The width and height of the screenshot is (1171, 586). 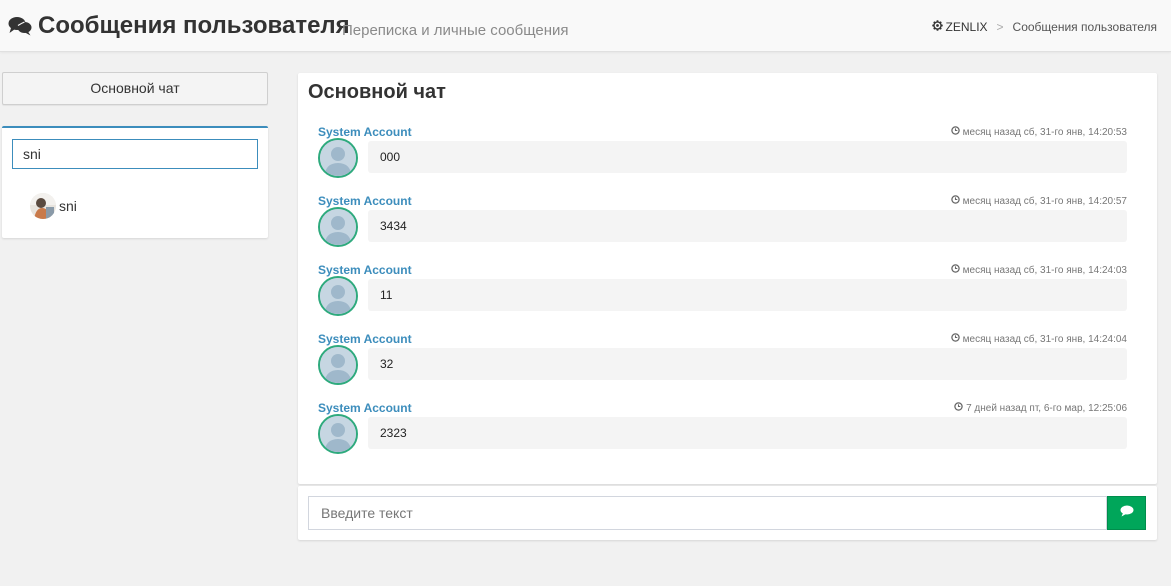 I want to click on user-name: sni, so click(x=68, y=206).